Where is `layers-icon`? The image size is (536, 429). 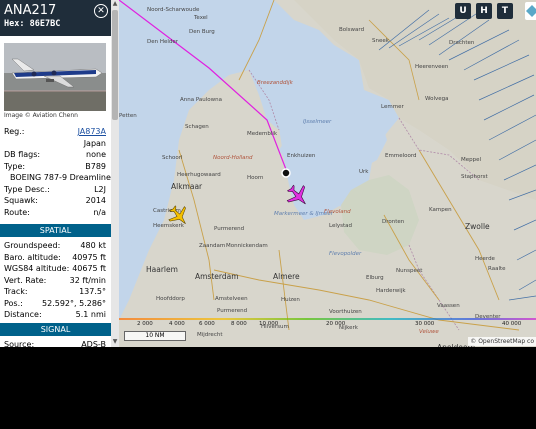 layers-icon is located at coordinates (530, 11).